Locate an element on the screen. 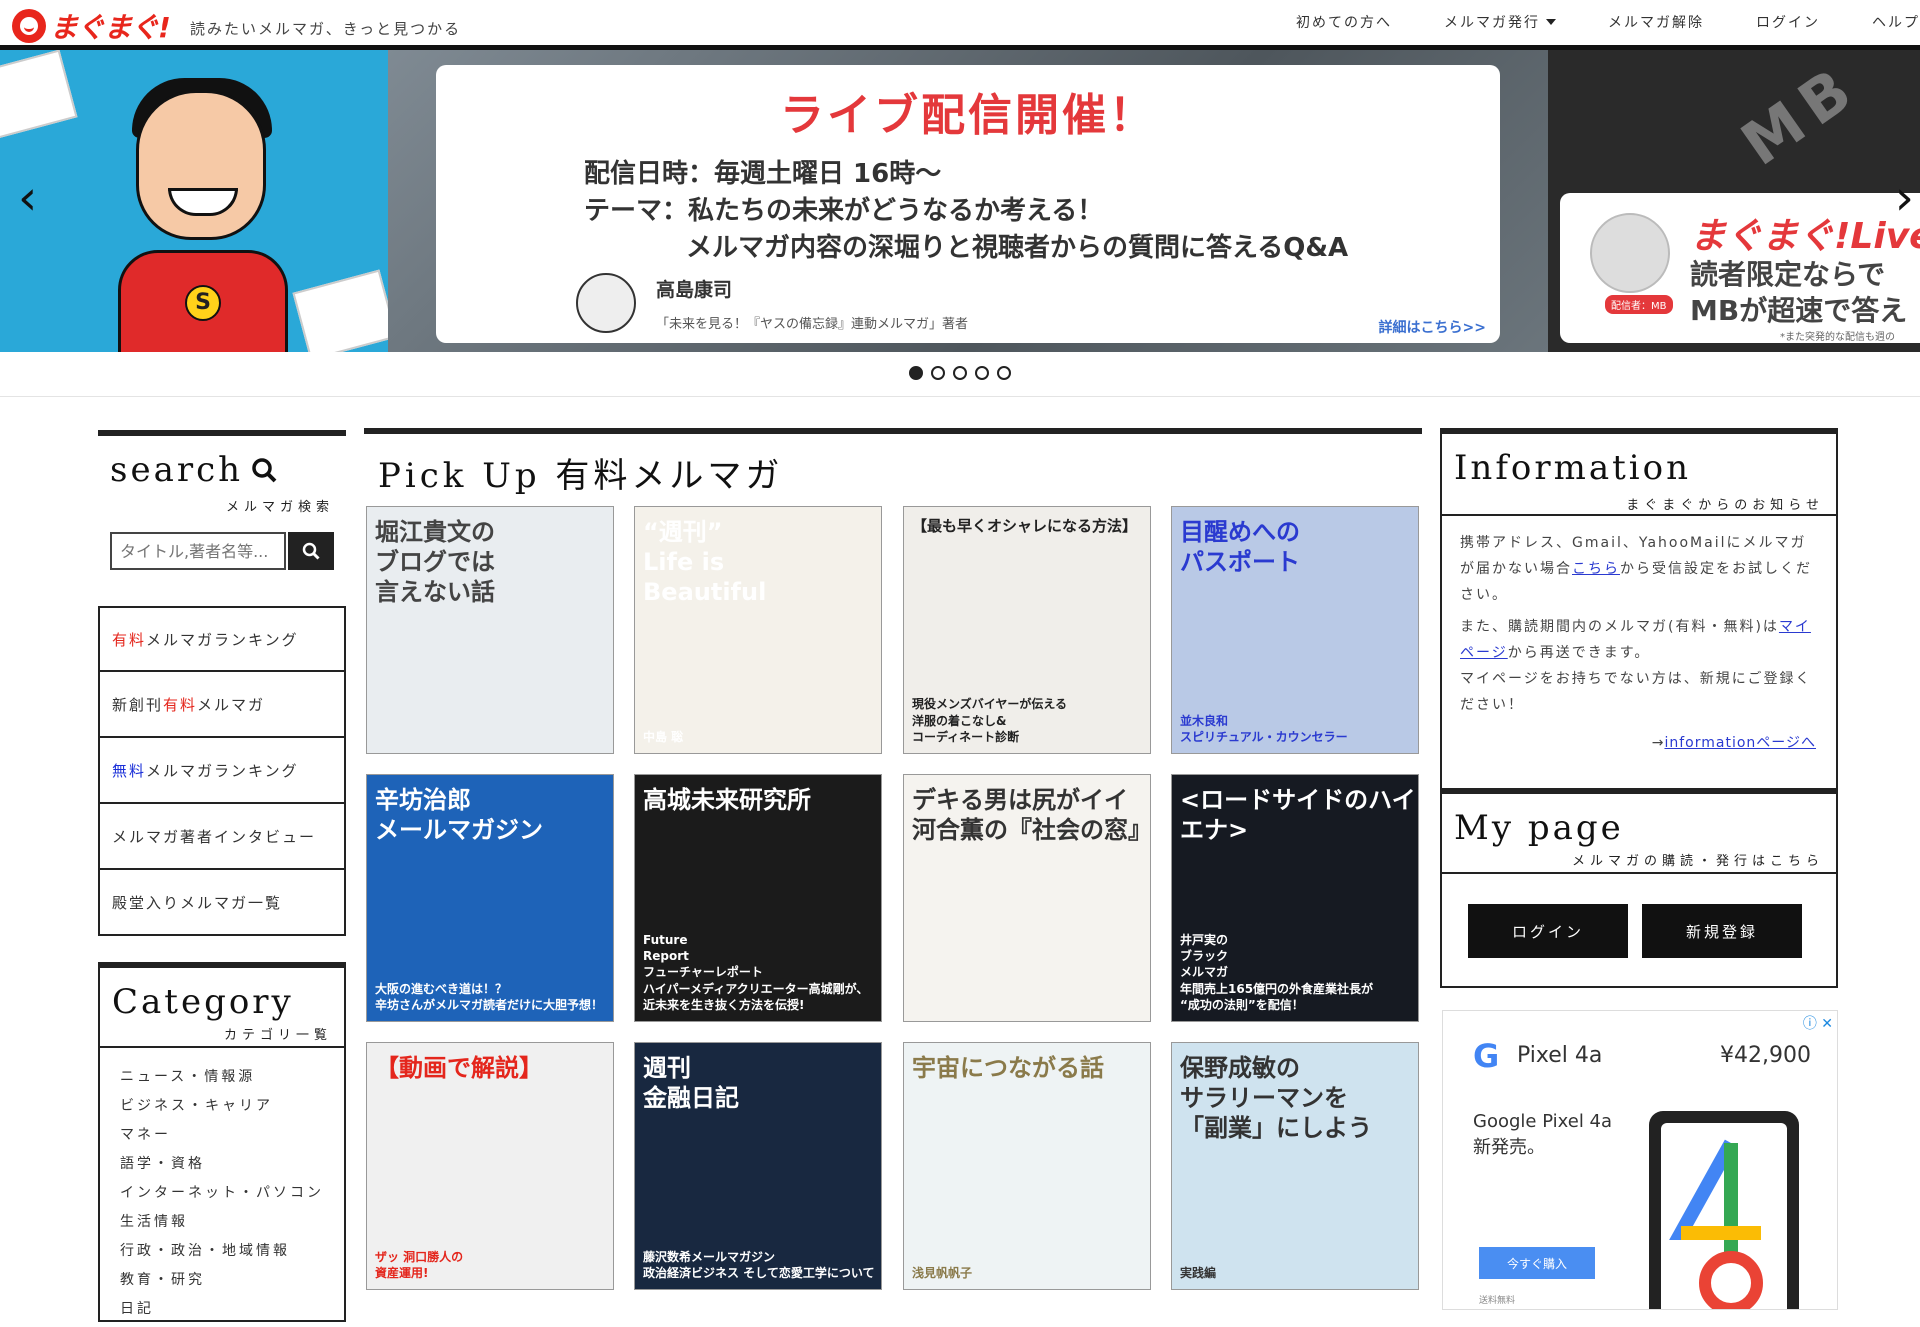  slide-prev-preview: S is located at coordinates (194, 201).